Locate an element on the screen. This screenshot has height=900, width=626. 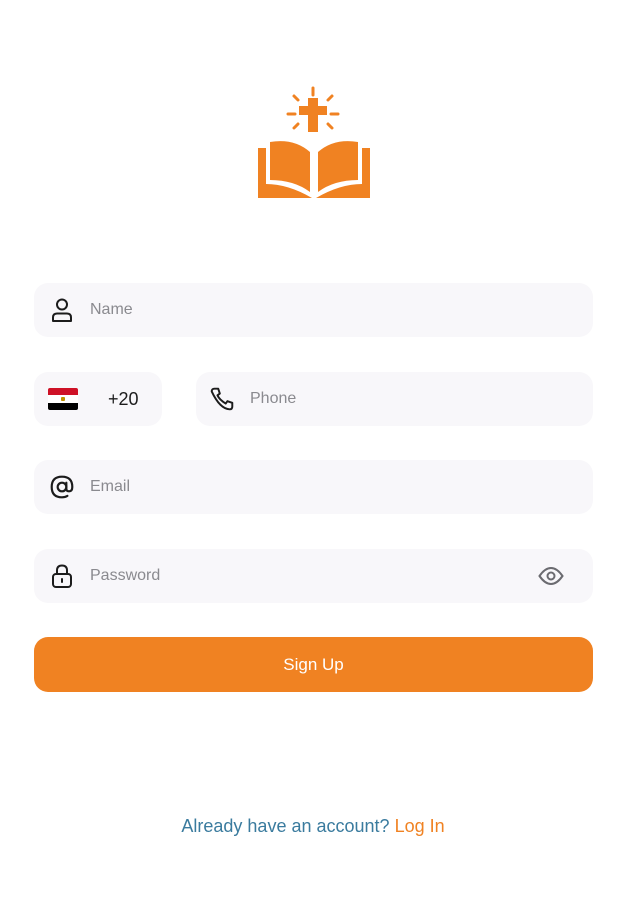
name-field is located at coordinates (313, 310).